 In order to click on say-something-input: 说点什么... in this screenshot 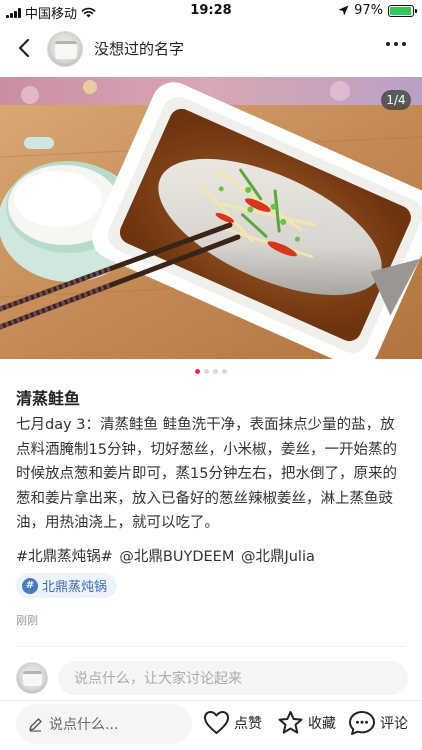, I will do `click(104, 724)`.